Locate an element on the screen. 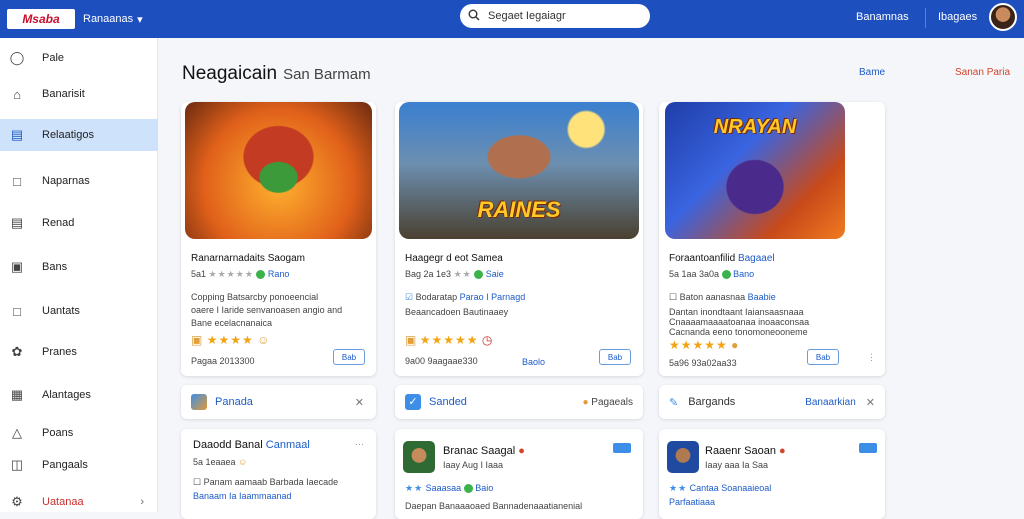 The height and width of the screenshot is (519, 1024). page-title: Neagaicain San Barmam is located at coordinates (276, 74).